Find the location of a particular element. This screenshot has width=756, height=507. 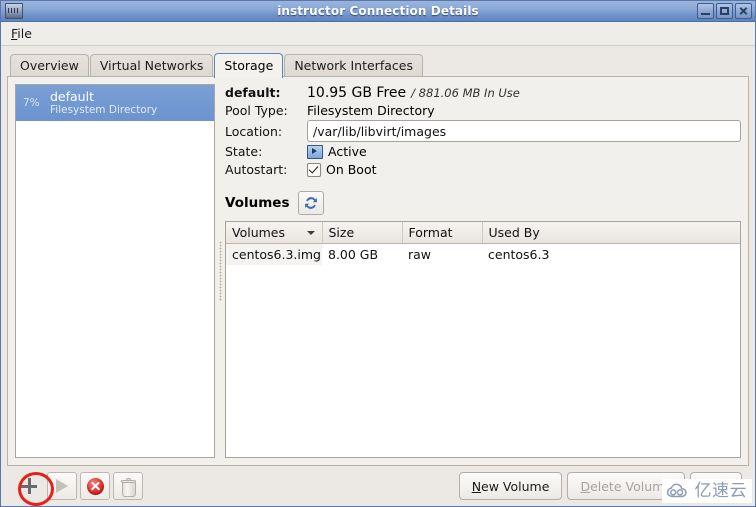

bottom-toolbar: New Volume Delete Volume is located at coordinates (378, 486).